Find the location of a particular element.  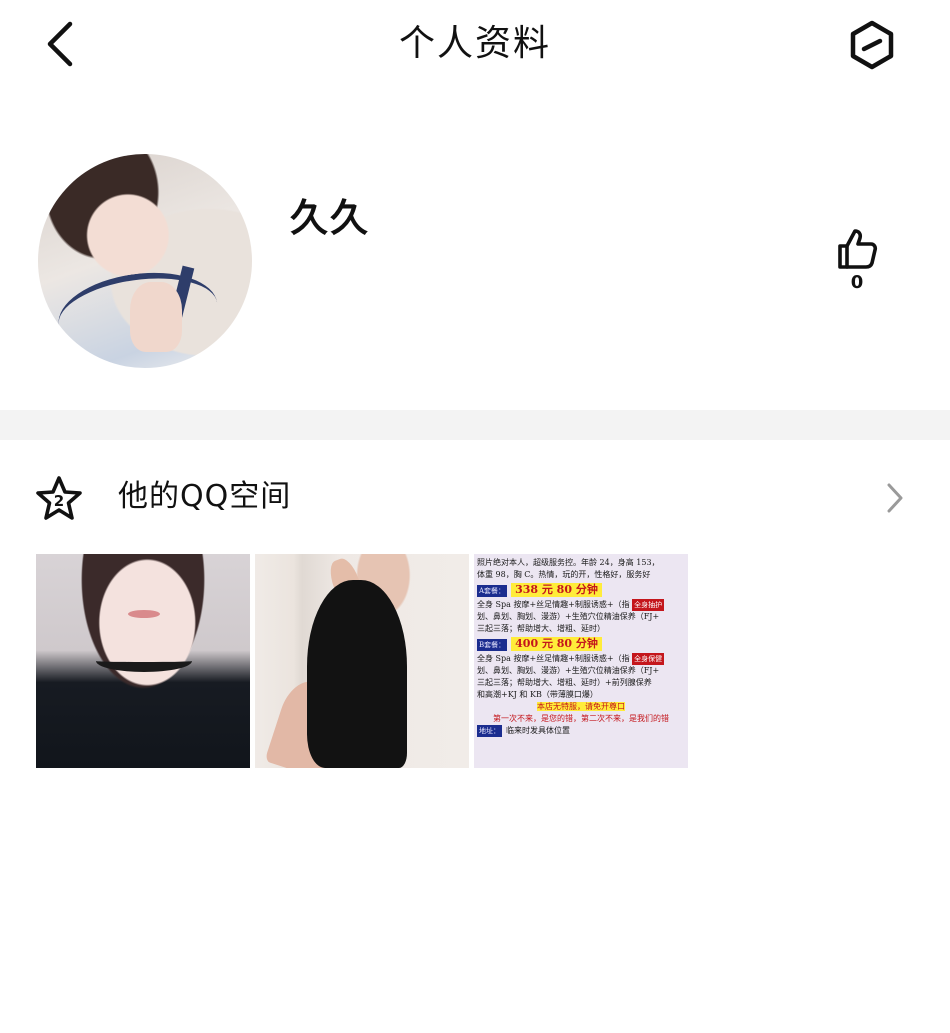

ad-line: A套餐： 338 元 80 分钟 is located at coordinates (581, 590).